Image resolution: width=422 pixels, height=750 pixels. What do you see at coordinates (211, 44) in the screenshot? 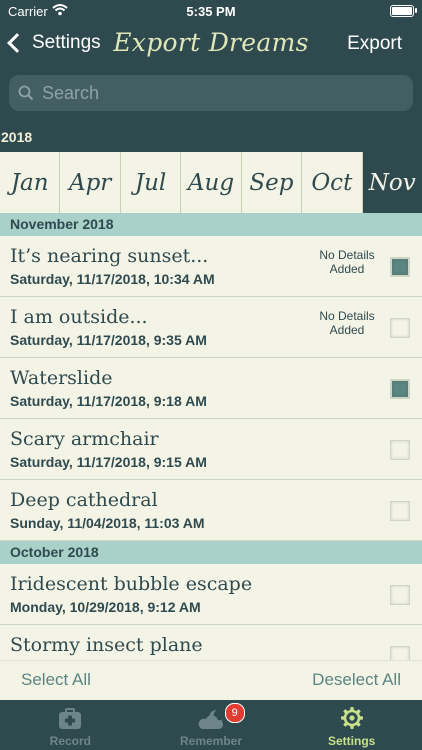
I see `navigation-bar: Settings Export Dreams Export` at bounding box center [211, 44].